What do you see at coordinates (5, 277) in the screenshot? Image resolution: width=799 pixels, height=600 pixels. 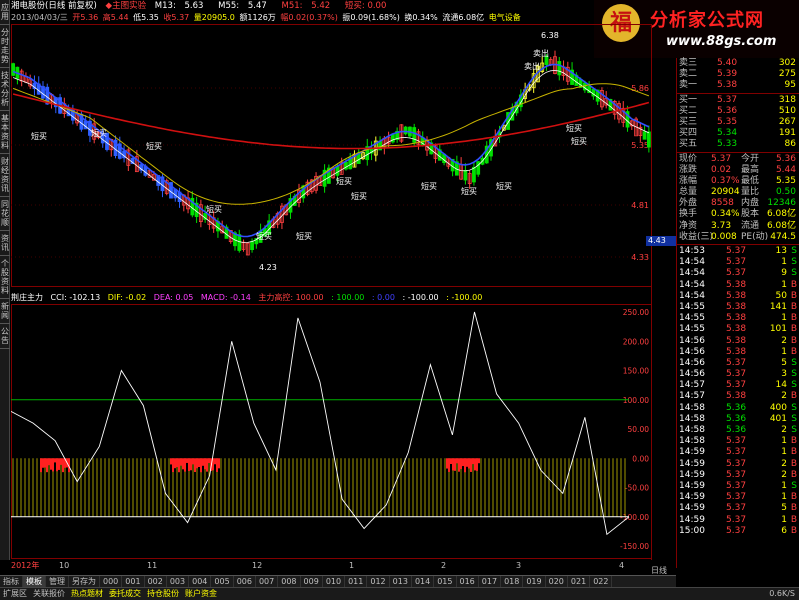 I see `left-tab-7: 个股资料` at bounding box center [5, 277].